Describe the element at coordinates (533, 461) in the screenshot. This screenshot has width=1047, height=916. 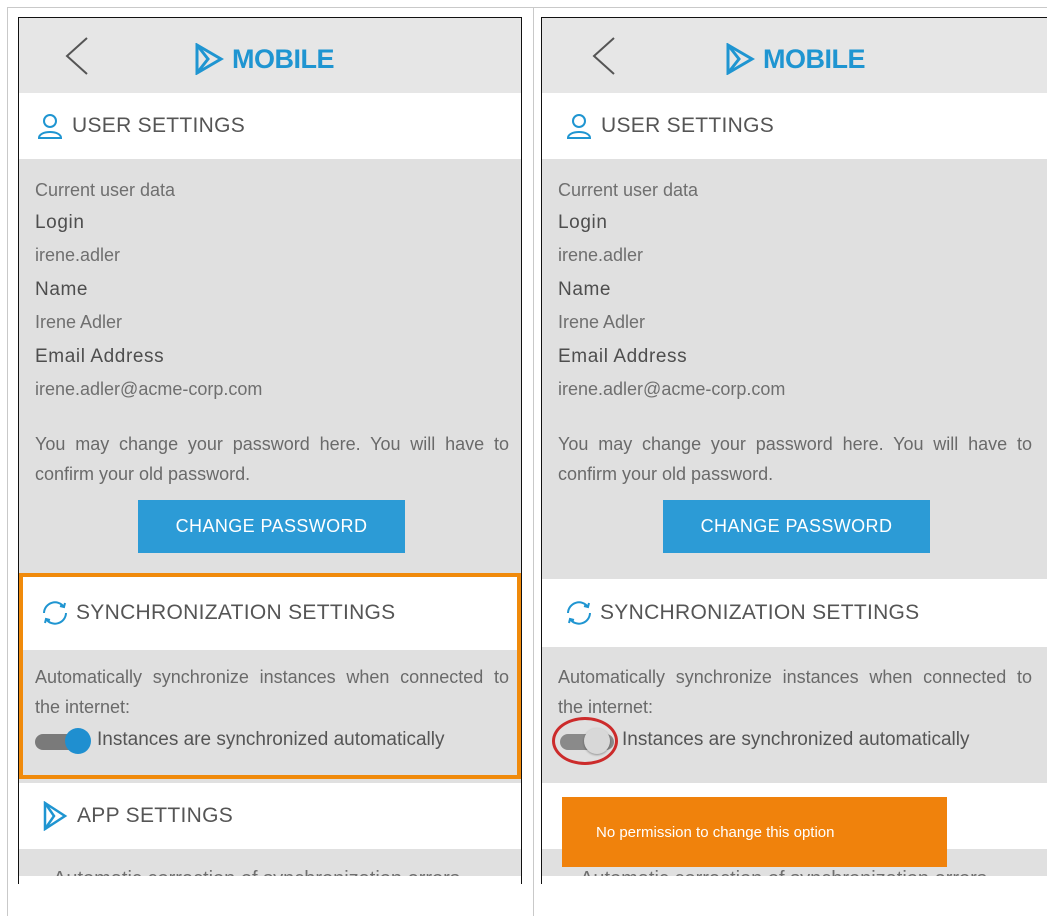
I see `cell-border-middle` at that location.